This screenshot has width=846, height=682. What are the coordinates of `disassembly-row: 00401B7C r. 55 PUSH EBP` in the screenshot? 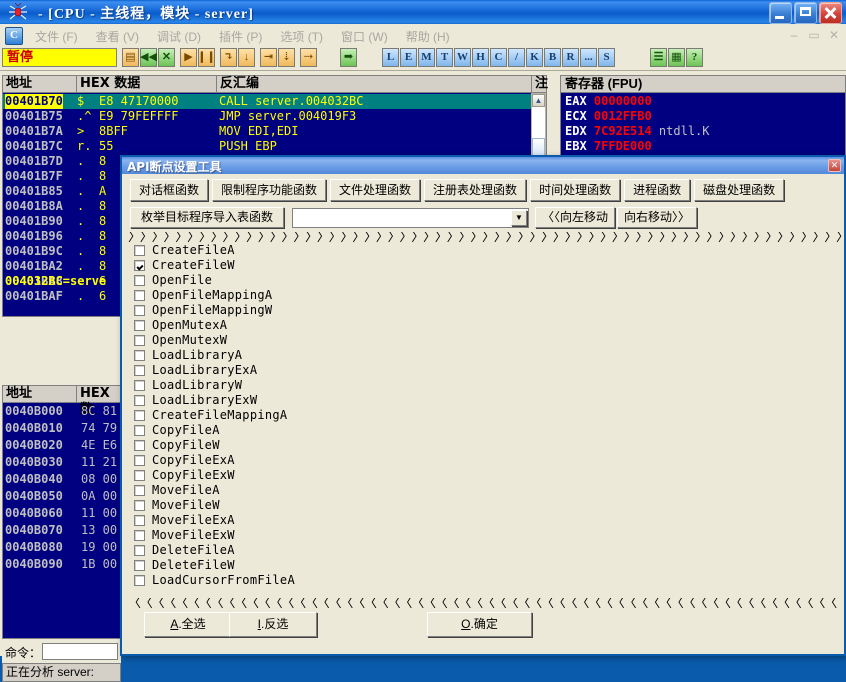 It's located at (274, 146).